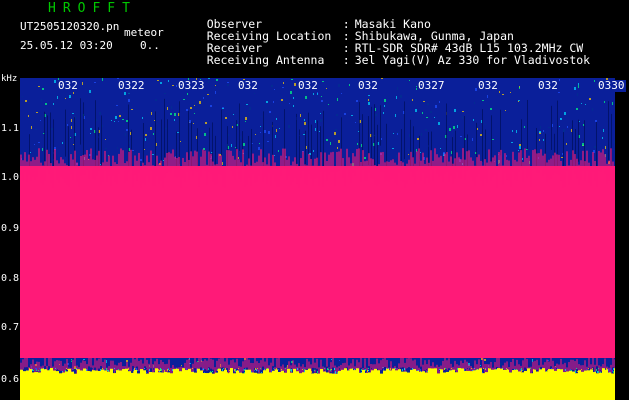 The width and height of the screenshot is (629, 400). Describe the element at coordinates (10, 327) in the screenshot. I see `y-tick-label: 0.7` at that location.